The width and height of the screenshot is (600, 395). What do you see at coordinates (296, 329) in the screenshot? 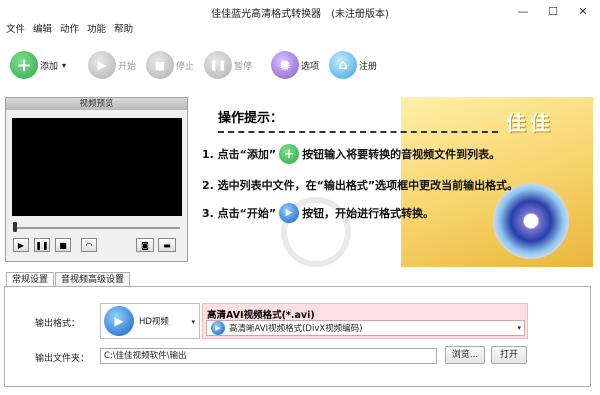
I see `format-detail-value: 高清晰AVI视频格式(DivX视频编码)` at bounding box center [296, 329].